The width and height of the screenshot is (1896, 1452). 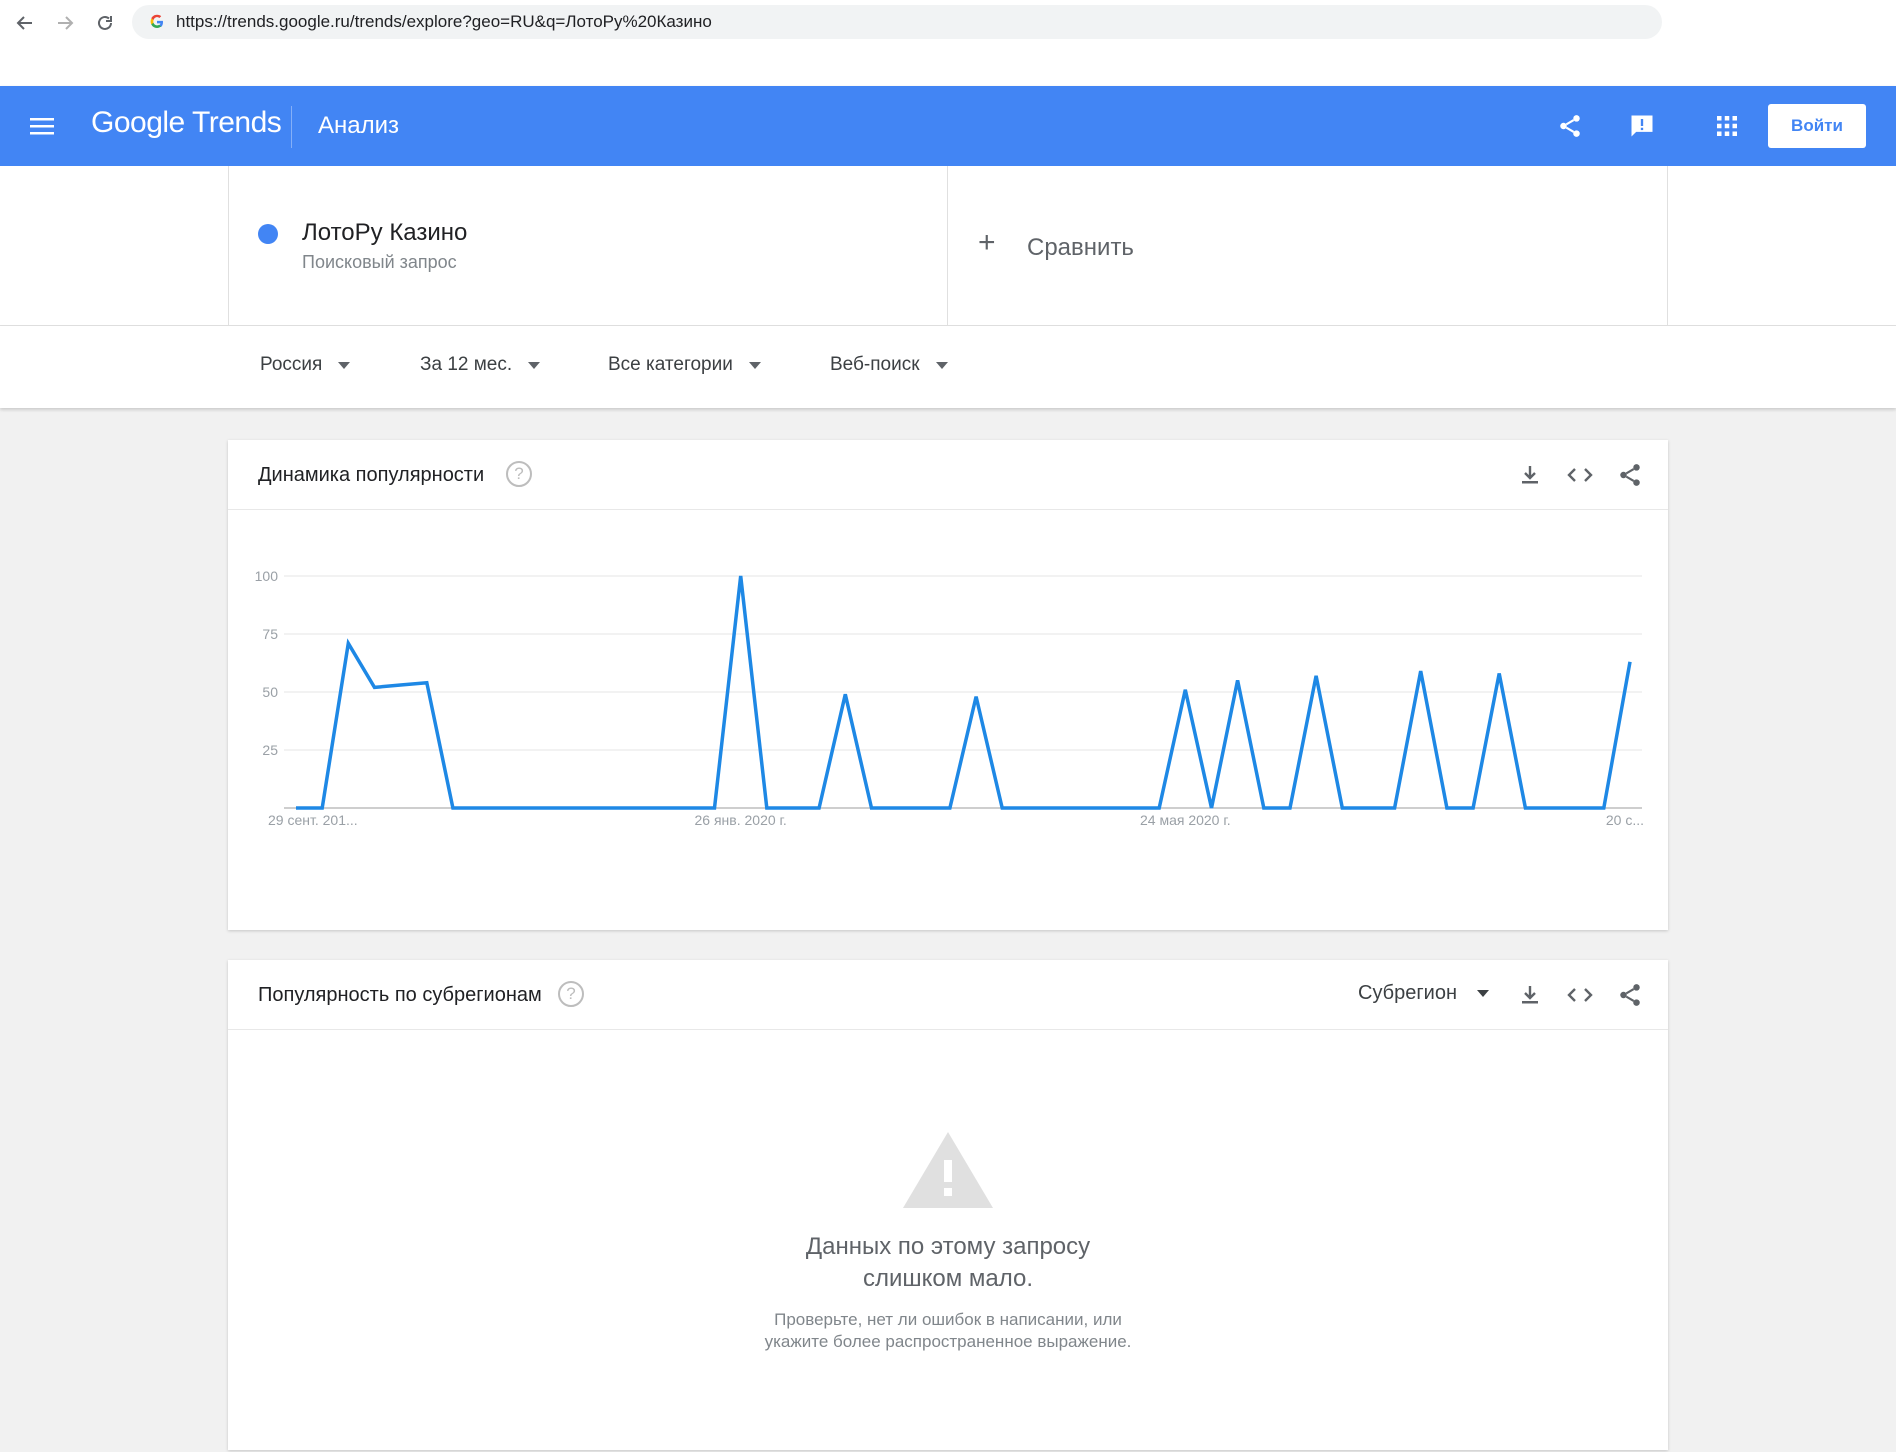 I want to click on region-filter-label: Россия, so click(x=291, y=364).